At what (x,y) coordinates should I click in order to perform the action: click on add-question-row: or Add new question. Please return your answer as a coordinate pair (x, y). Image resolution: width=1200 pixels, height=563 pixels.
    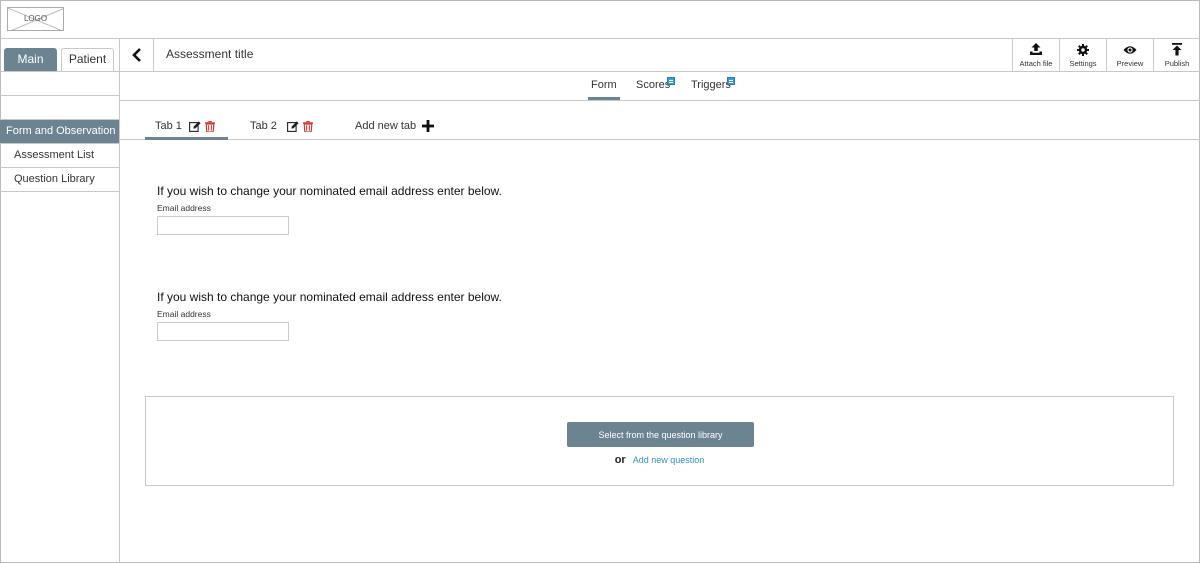
    Looking at the image, I should click on (659, 460).